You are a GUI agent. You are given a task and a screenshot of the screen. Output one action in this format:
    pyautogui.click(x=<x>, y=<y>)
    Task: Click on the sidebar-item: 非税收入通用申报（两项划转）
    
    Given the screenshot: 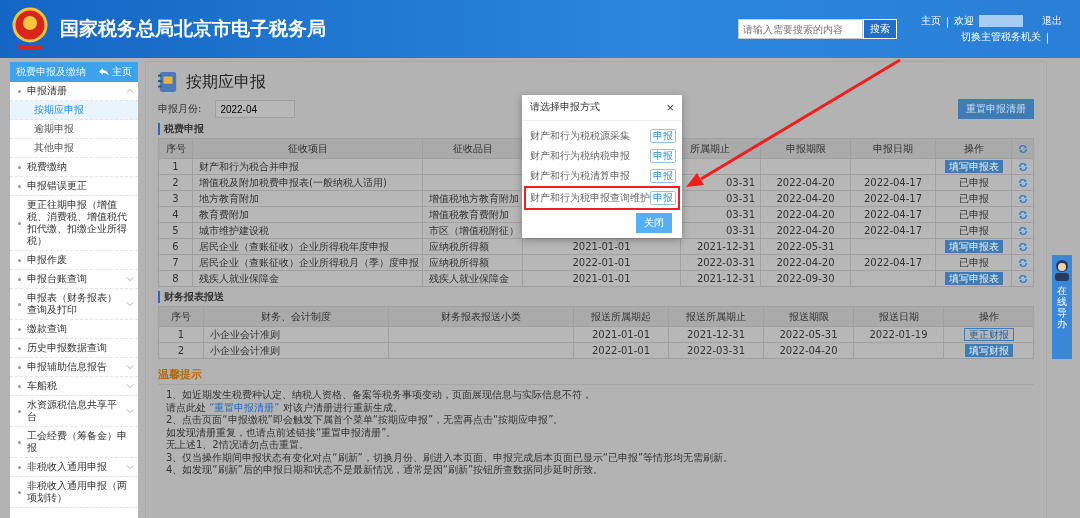 What is the action you would take?
    pyautogui.click(x=74, y=492)
    